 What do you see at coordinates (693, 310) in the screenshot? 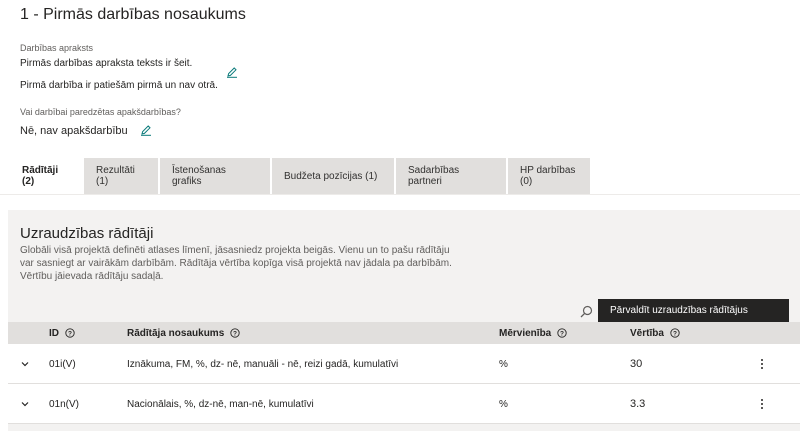
I see `manage-indicators-button: Pārvaldīt uzraudzības rādītājus` at bounding box center [693, 310].